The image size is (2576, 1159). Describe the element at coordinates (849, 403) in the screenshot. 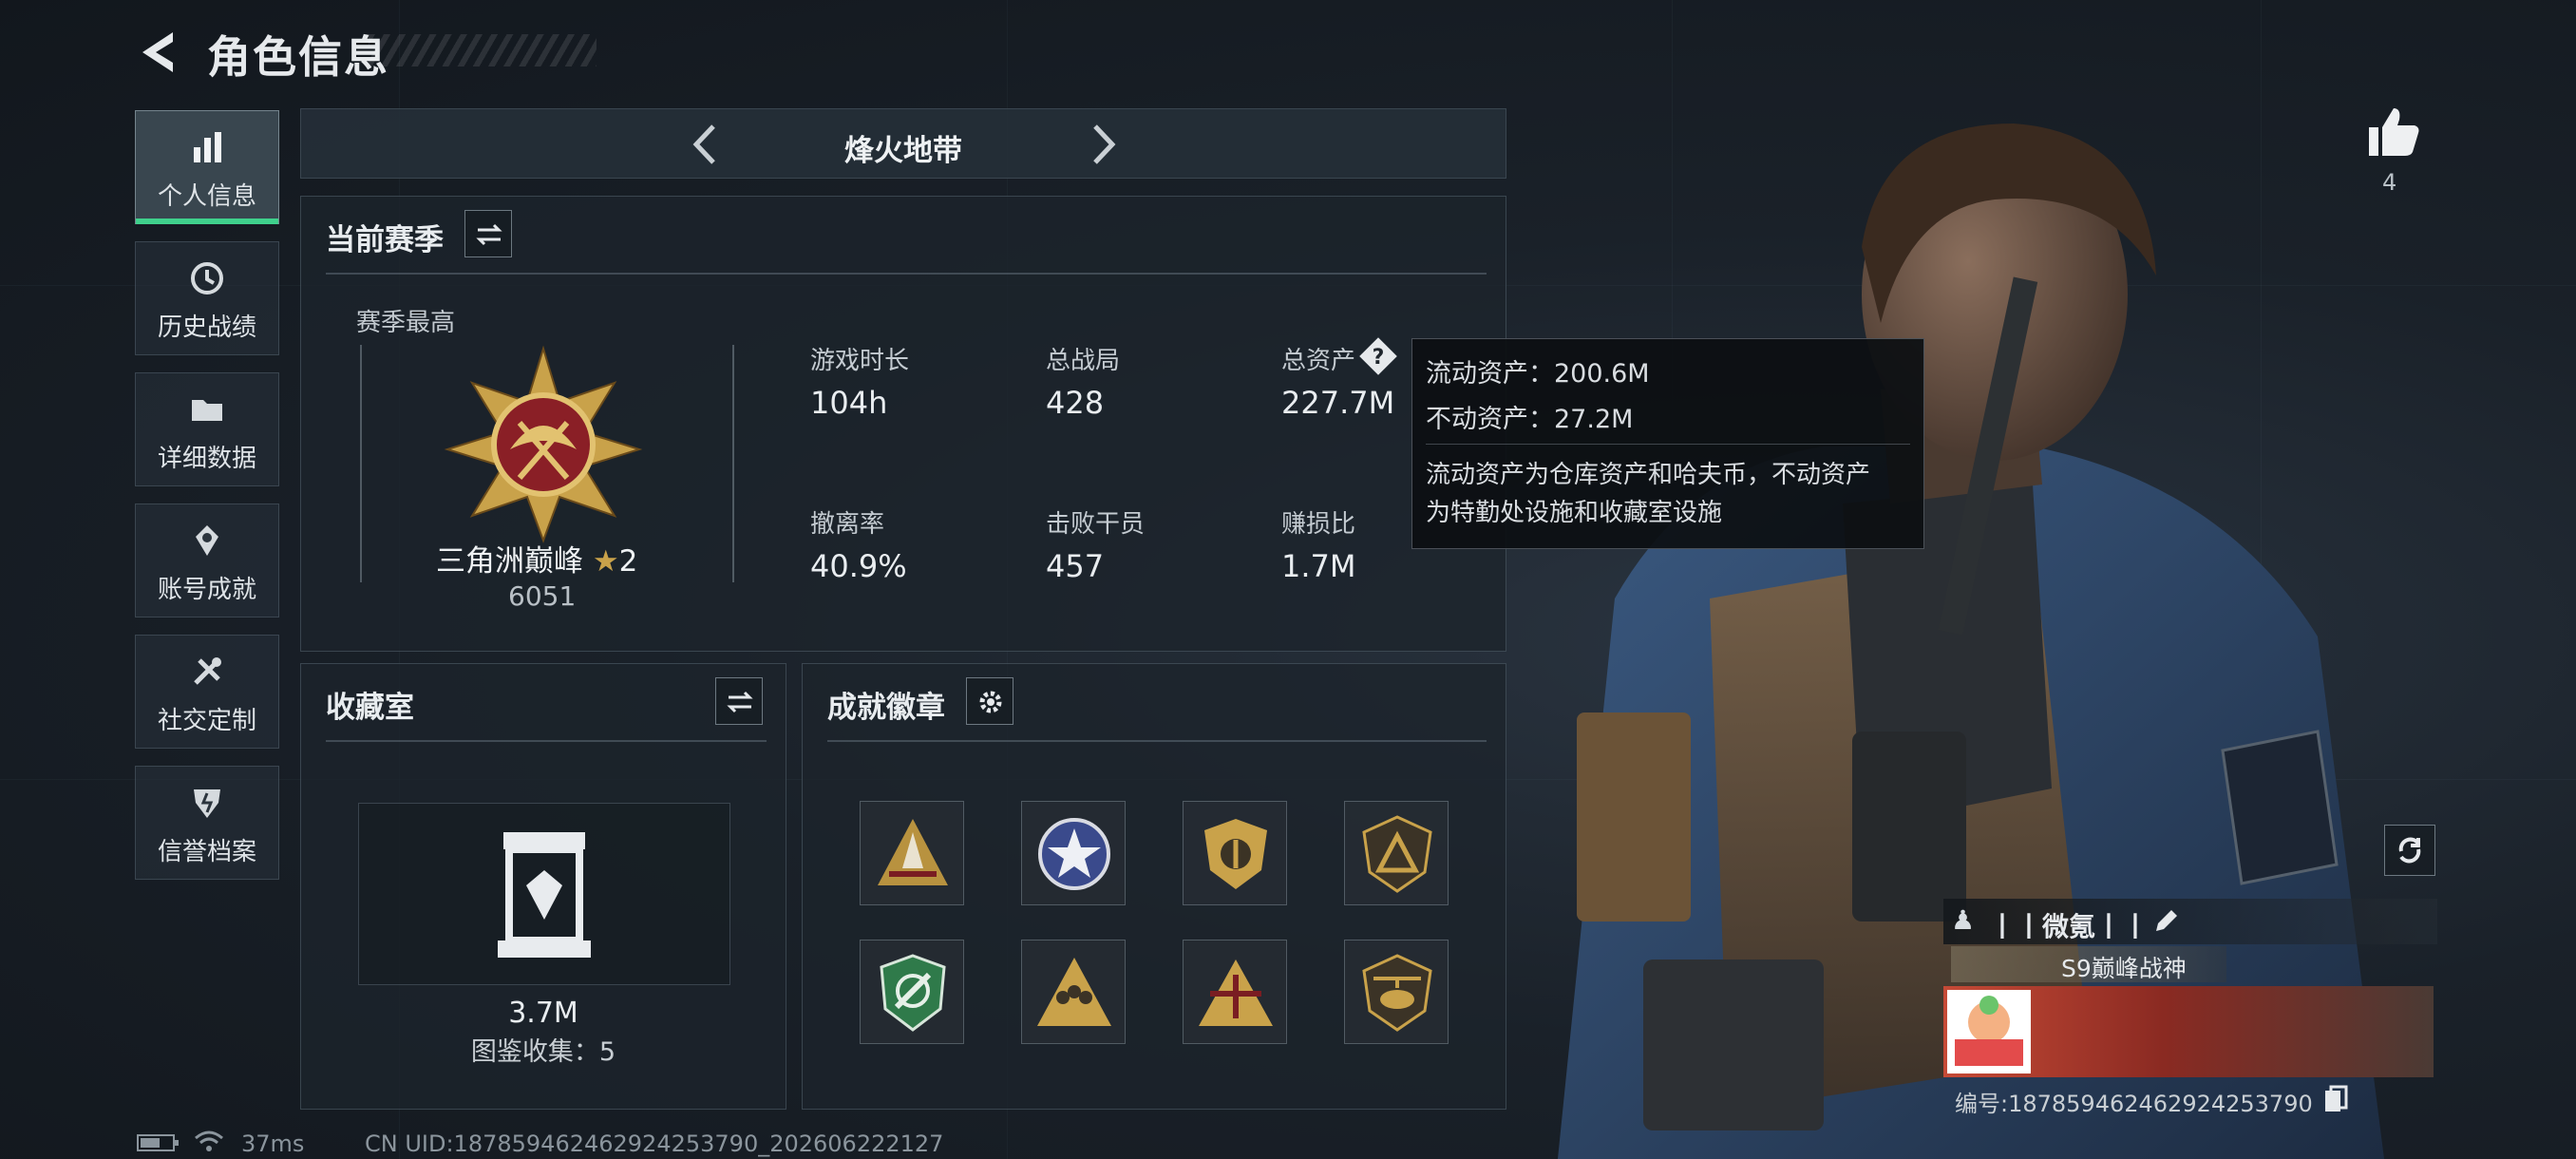

I see `stat-value: 104h` at that location.